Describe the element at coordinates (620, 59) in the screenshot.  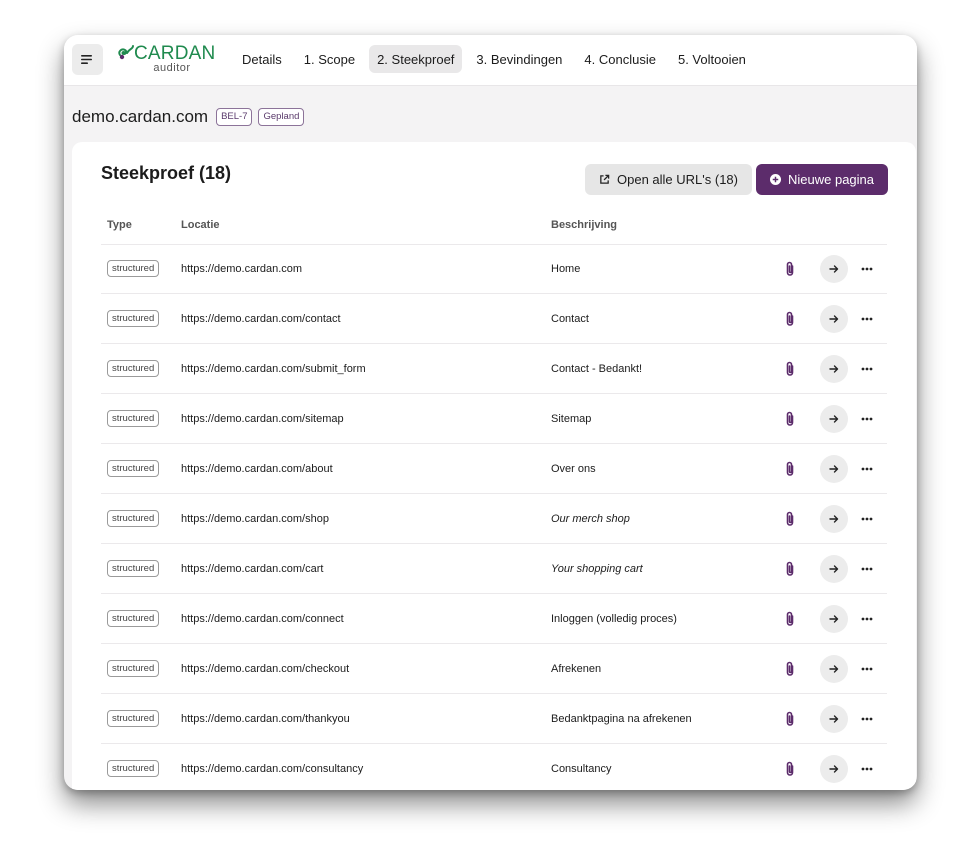
I see `tab-conclusie: 4. Conclusie` at that location.